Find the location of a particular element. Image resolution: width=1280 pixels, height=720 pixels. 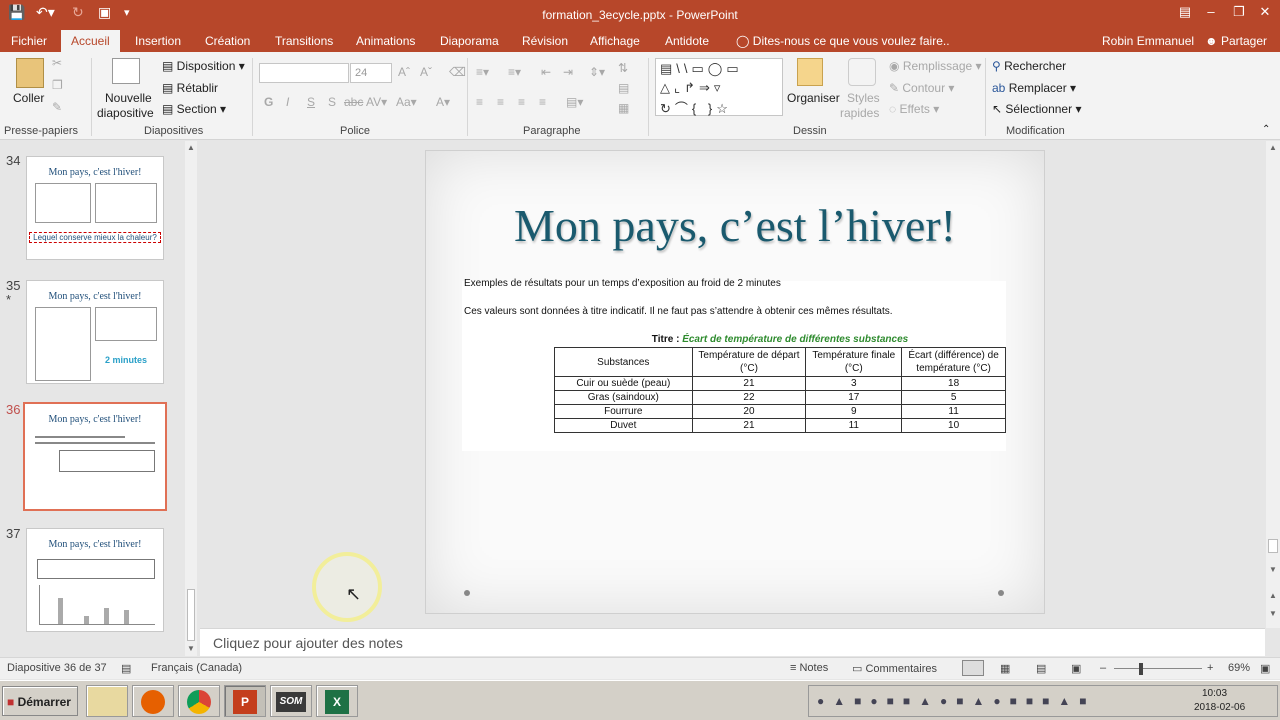

zoom-level: 69% is located at coordinates (1239, 668).